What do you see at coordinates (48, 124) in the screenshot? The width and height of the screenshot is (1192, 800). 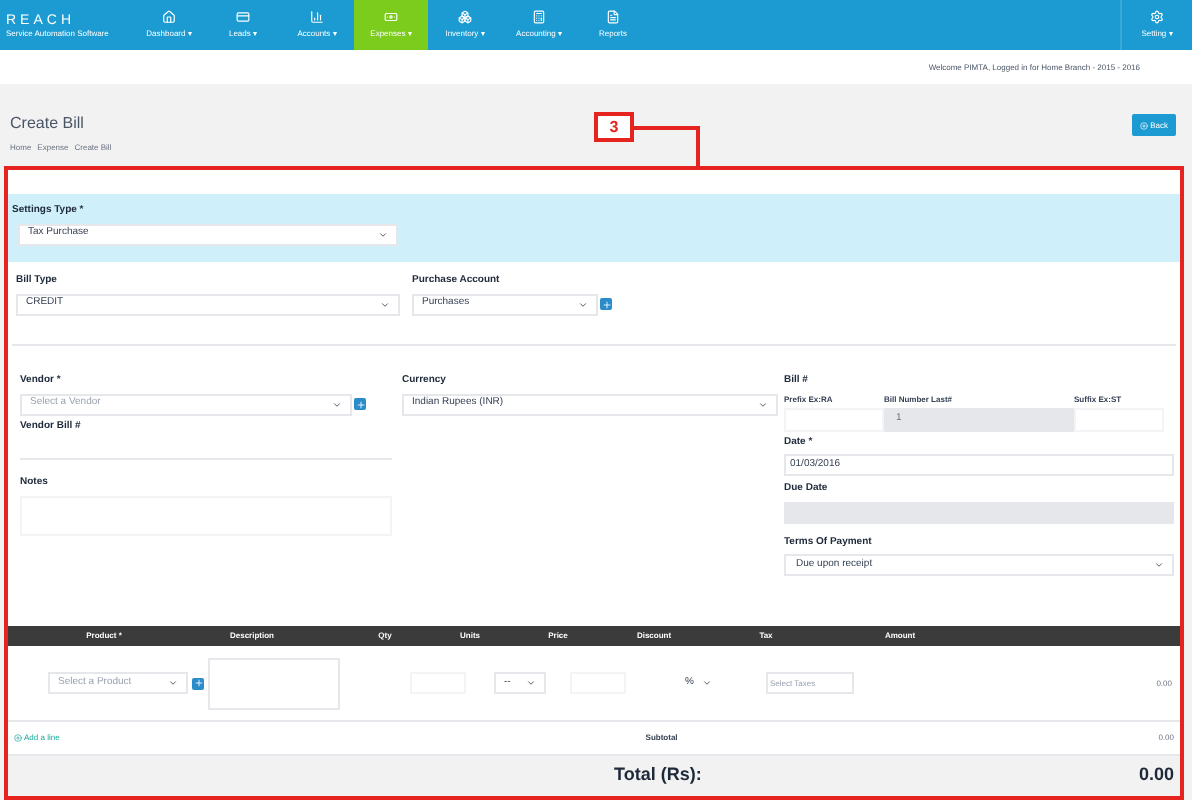 I see `page-title: Create Bill` at bounding box center [48, 124].